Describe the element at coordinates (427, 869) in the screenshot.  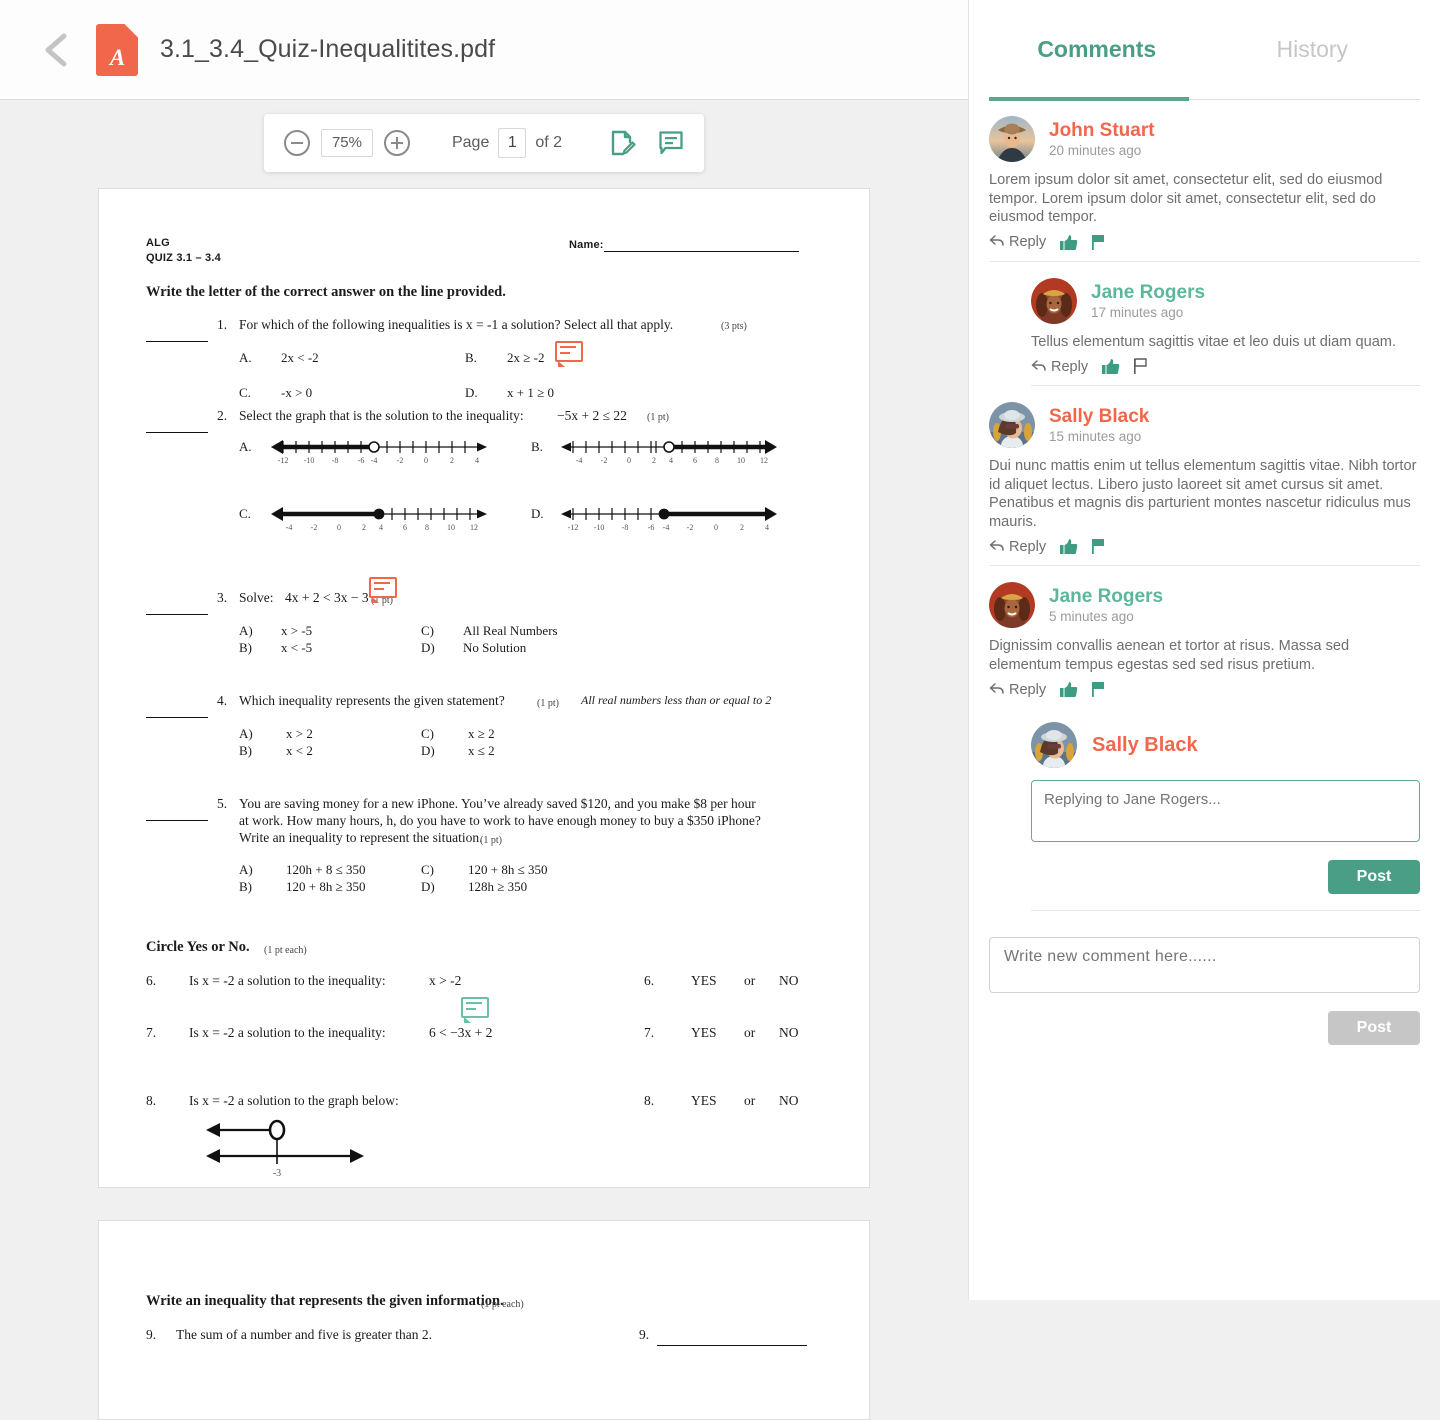
I see `q5-choice-c-letter: C)` at that location.